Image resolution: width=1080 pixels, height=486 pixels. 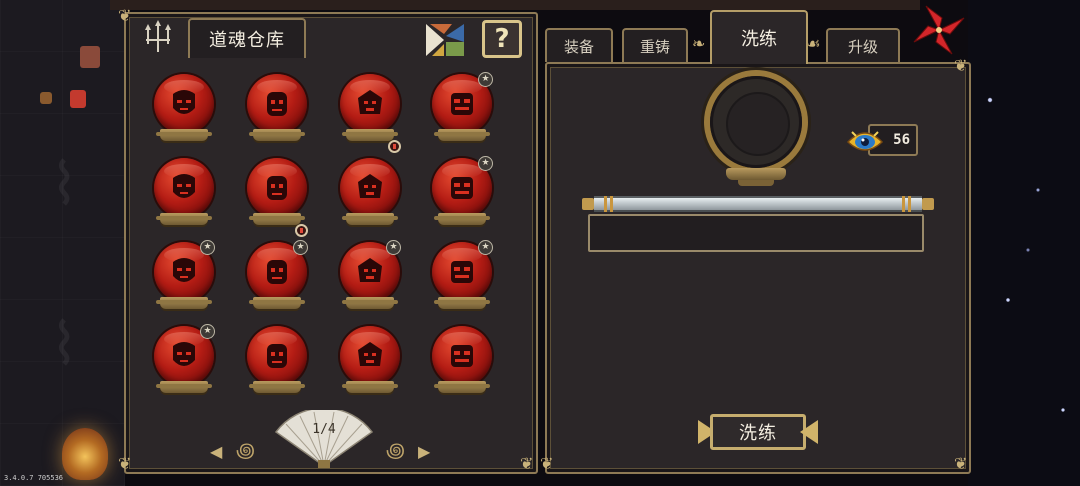 What do you see at coordinates (1024, 243) in the screenshot?
I see `background-starfield` at bounding box center [1024, 243].